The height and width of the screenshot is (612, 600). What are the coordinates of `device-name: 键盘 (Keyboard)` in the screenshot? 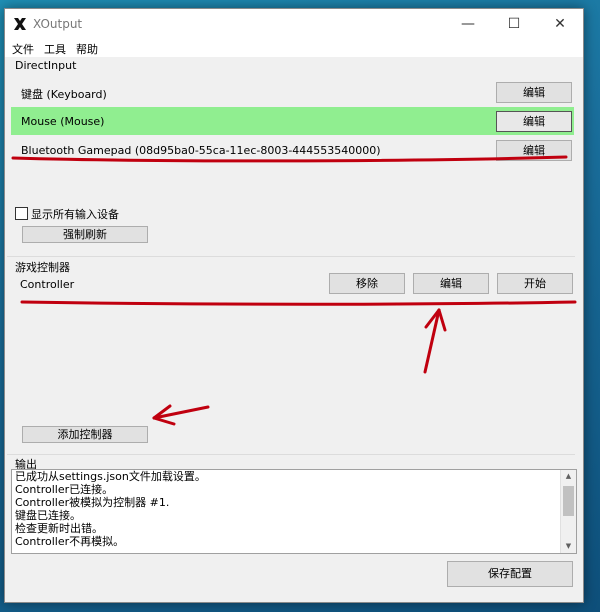 It's located at (64, 94).